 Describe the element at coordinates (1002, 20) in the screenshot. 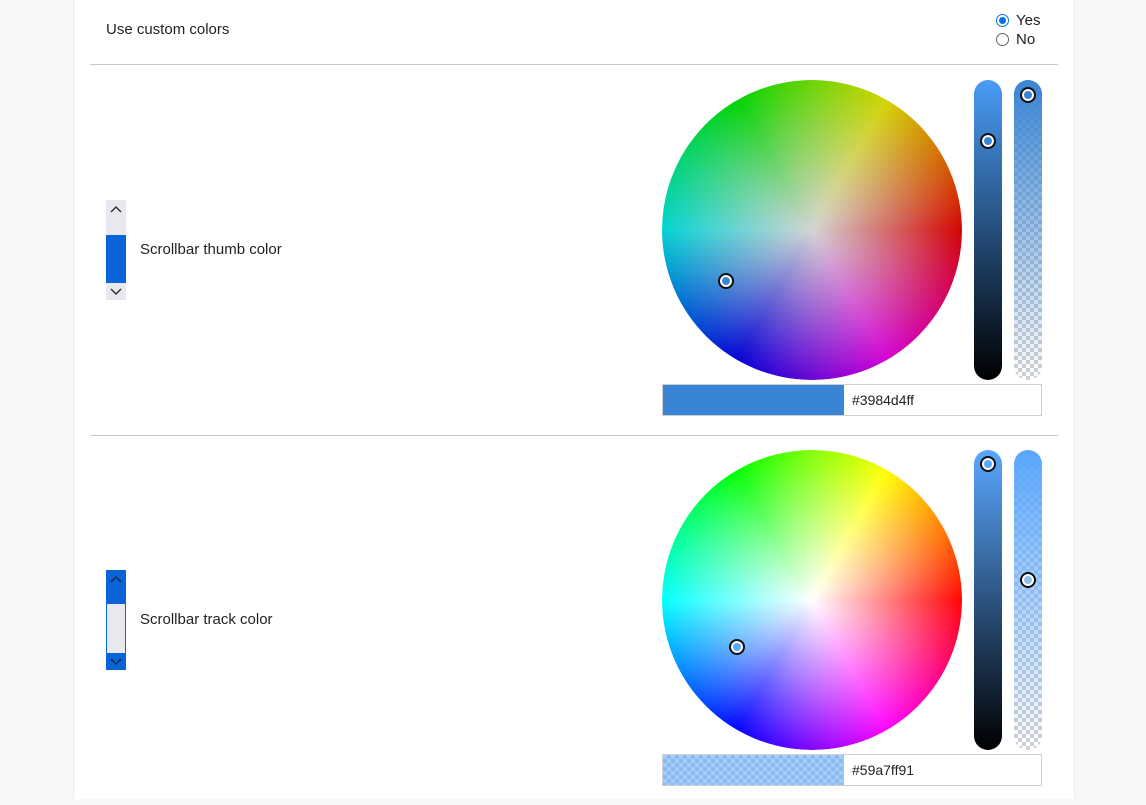

I see `radio-yes-circle` at that location.